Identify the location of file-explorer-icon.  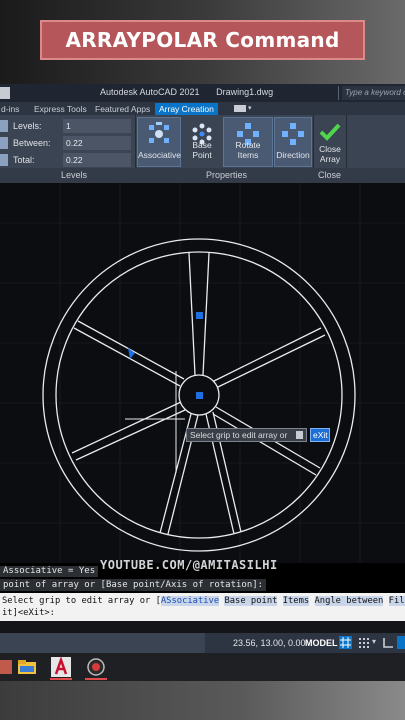
(27, 667).